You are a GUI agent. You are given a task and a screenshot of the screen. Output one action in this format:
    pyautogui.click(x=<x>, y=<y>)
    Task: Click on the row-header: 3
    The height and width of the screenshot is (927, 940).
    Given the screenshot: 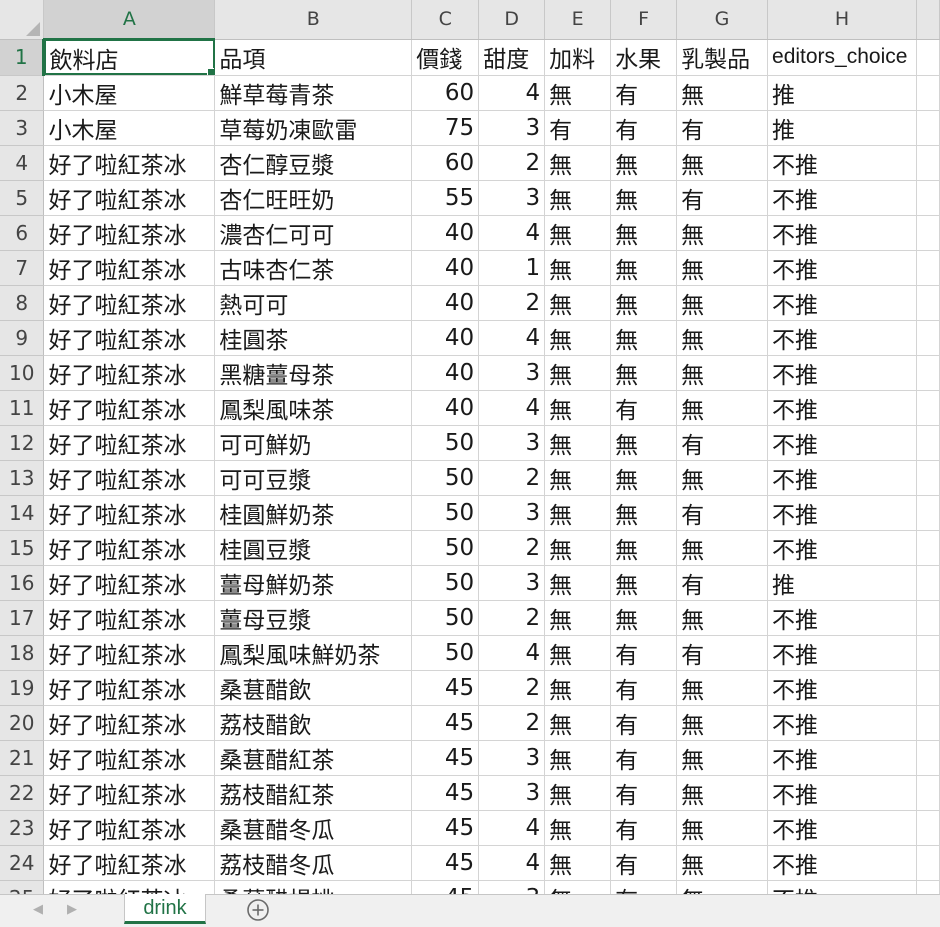 What is the action you would take?
    pyautogui.click(x=22, y=128)
    